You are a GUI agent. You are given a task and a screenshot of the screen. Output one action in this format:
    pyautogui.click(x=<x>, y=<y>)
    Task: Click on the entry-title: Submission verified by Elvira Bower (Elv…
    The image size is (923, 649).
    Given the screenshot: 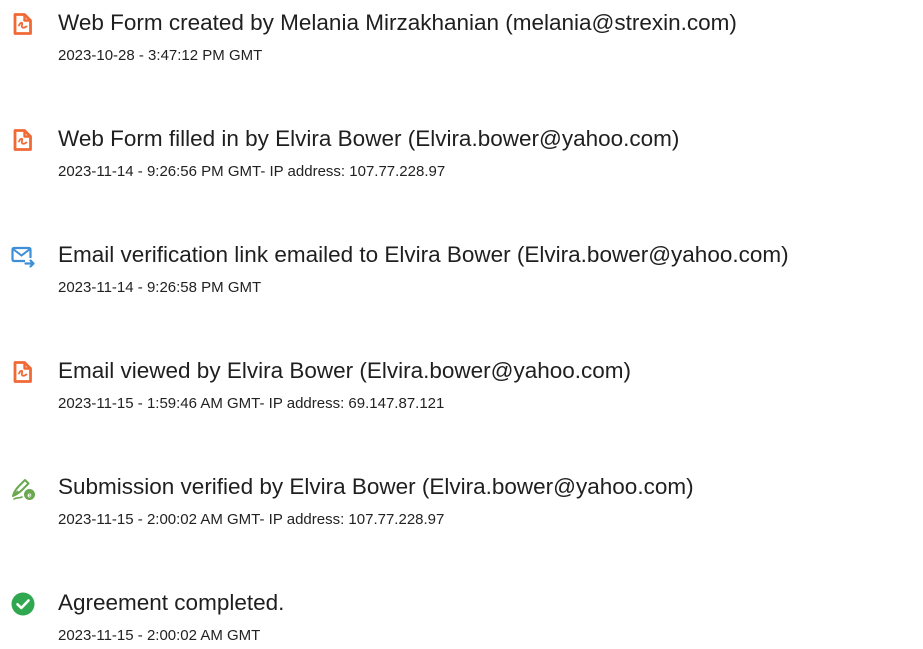 What is the action you would take?
    pyautogui.click(x=376, y=486)
    